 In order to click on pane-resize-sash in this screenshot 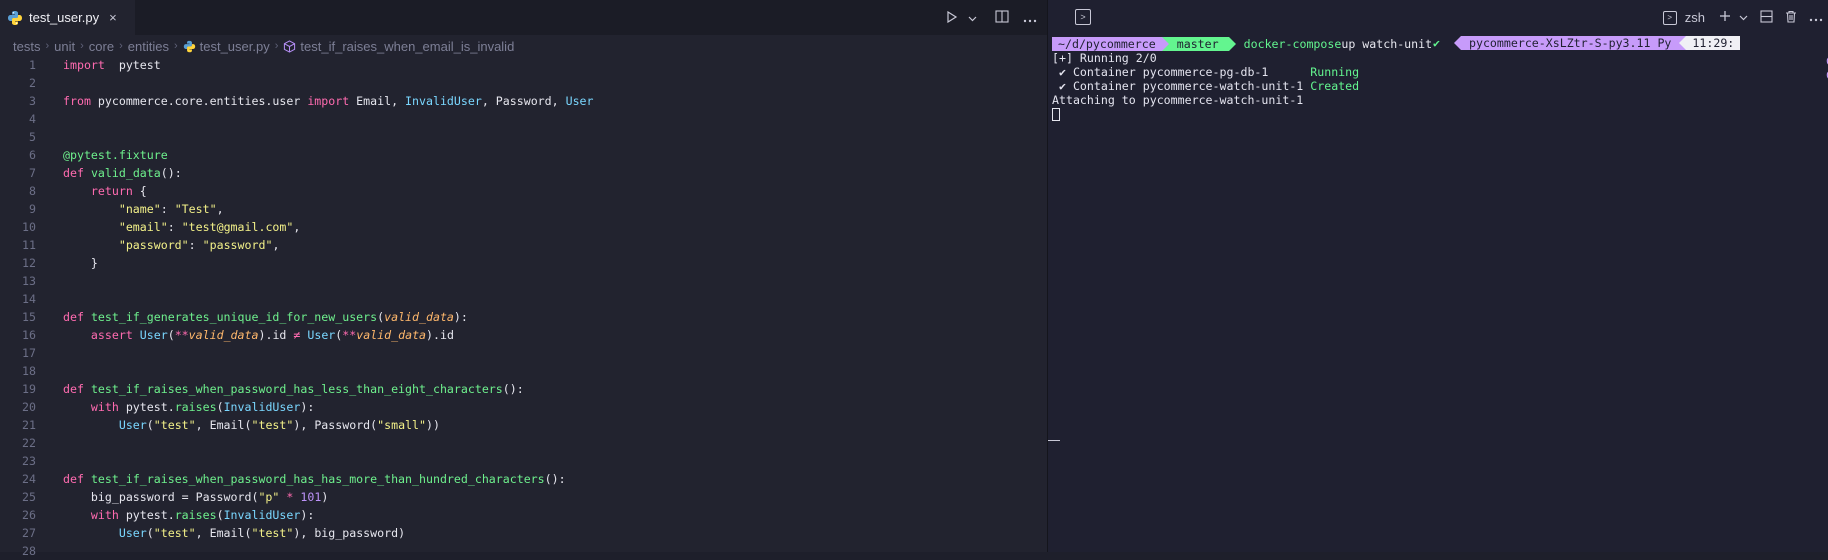, I will do `click(1054, 440)`.